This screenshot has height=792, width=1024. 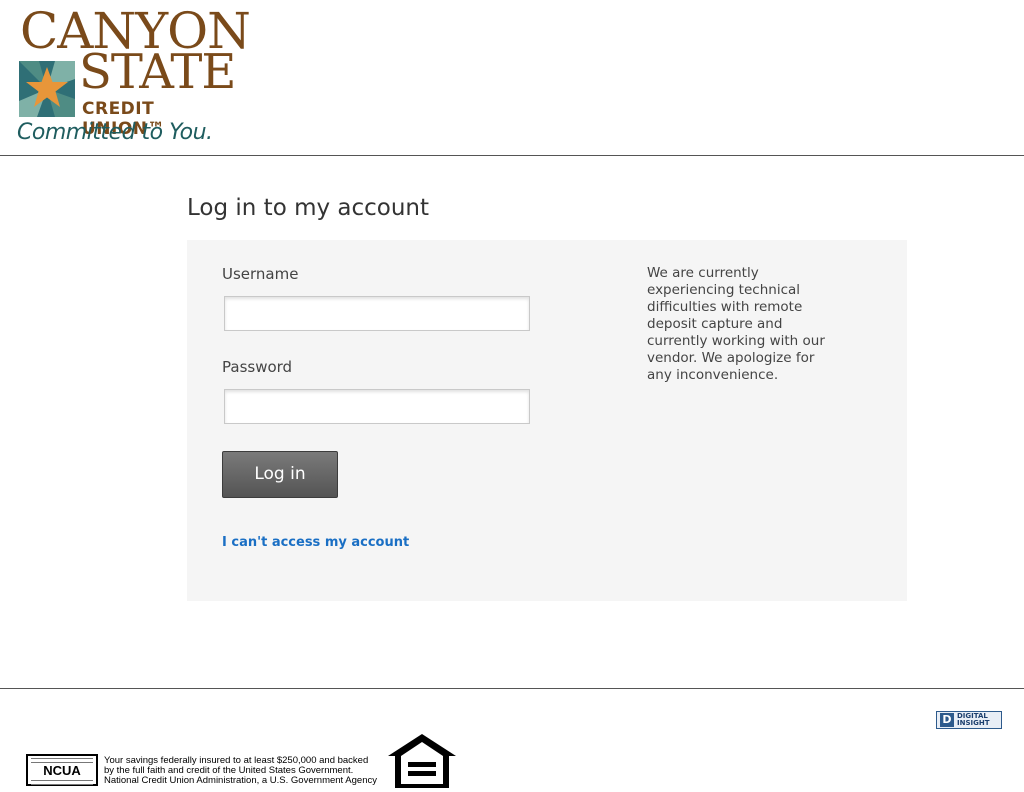 What do you see at coordinates (280, 474) in the screenshot?
I see `login-button: Log in` at bounding box center [280, 474].